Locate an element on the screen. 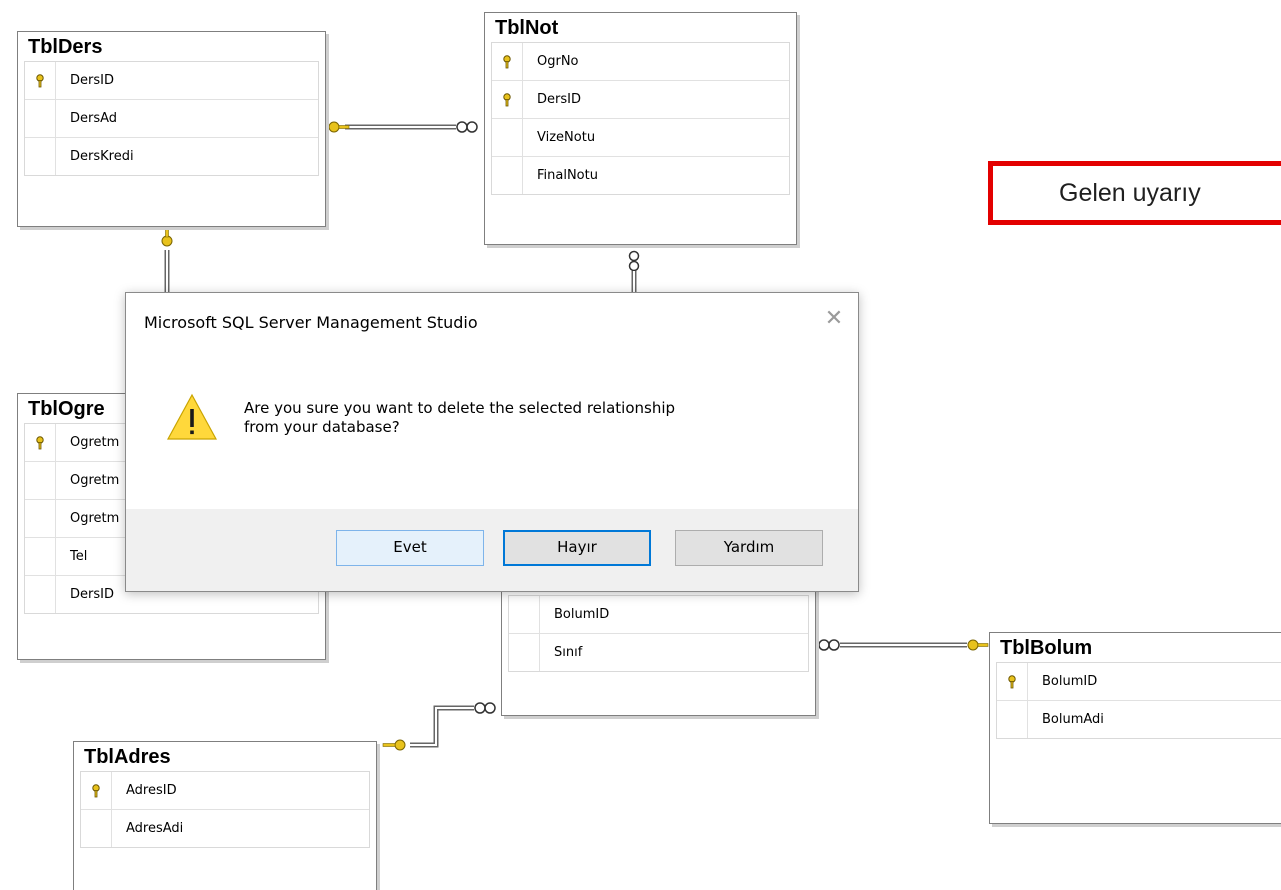 The width and height of the screenshot is (1281, 890). relationship-adres-ogrenci is located at coordinates (453, 725).